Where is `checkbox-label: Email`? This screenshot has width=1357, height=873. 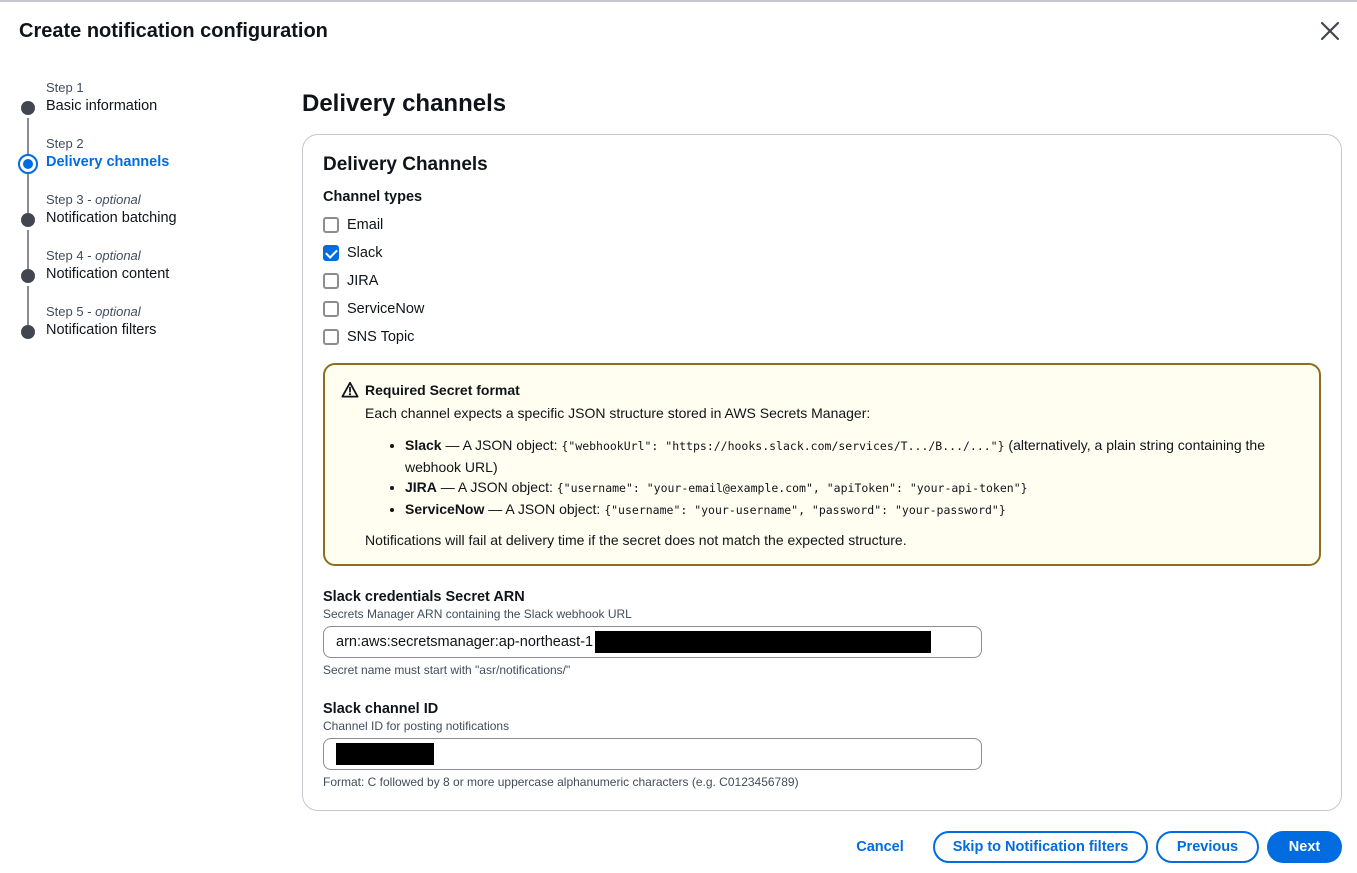
checkbox-label: Email is located at coordinates (365, 225).